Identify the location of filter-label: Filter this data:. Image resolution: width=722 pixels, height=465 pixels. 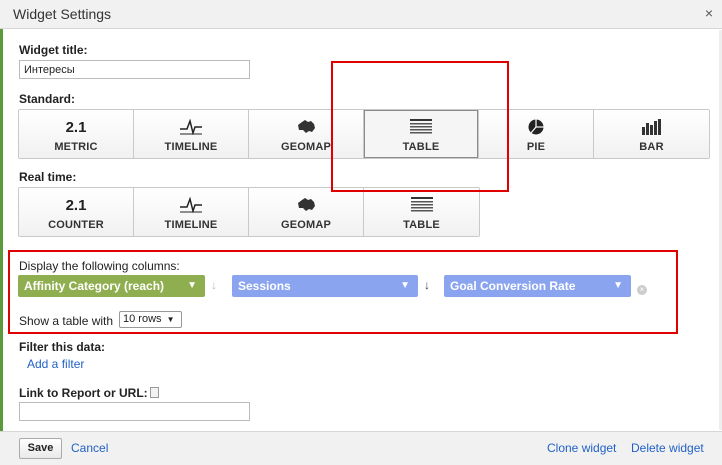
(62, 347).